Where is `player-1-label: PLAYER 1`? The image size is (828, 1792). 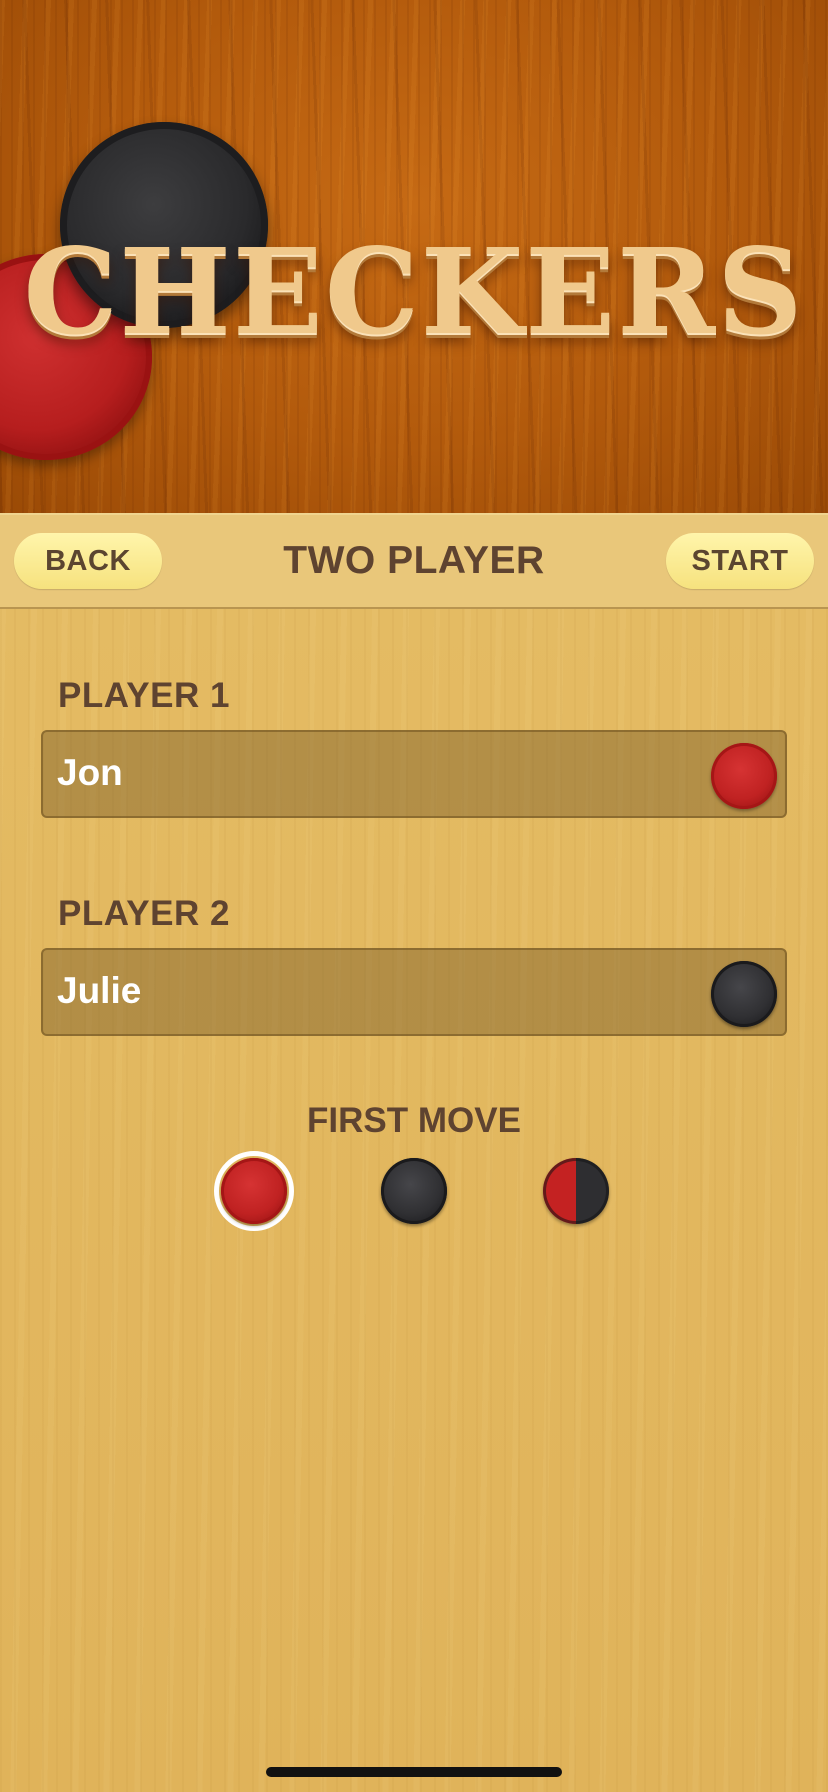
player-1-label: PLAYER 1 is located at coordinates (144, 695).